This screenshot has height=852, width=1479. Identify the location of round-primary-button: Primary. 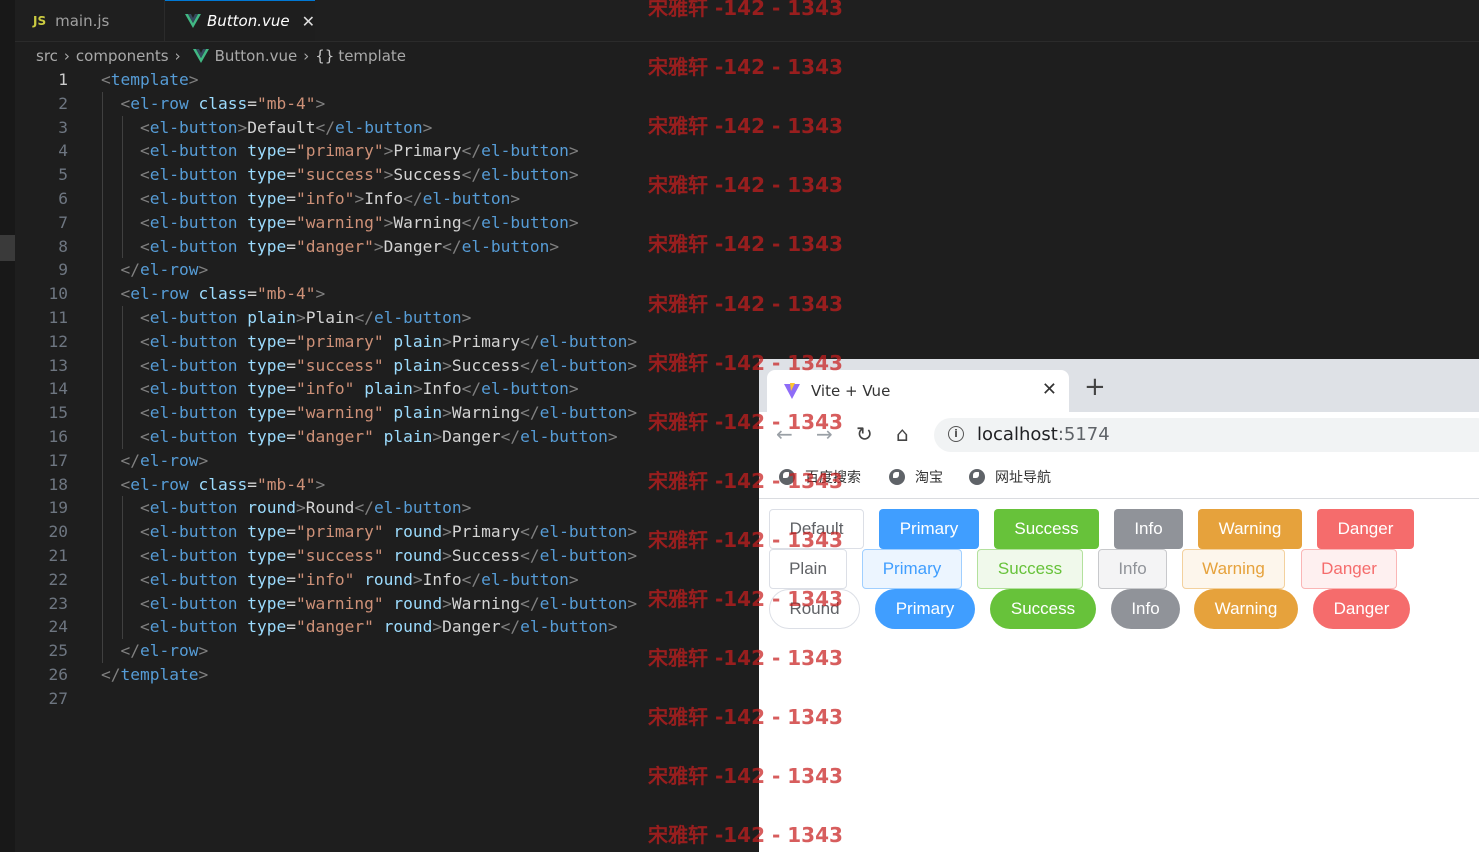
(925, 609).